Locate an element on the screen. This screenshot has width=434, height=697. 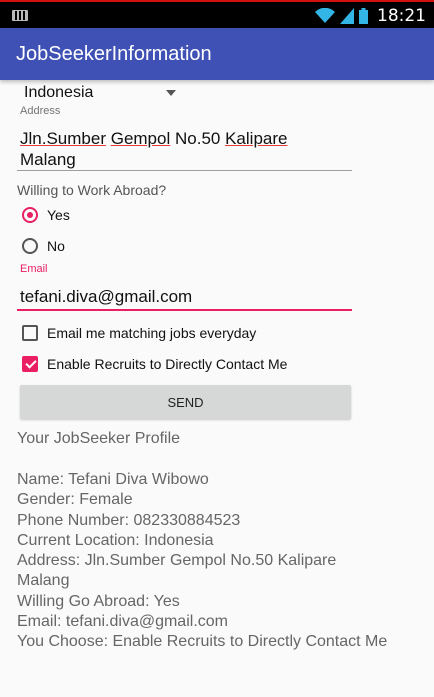
profile-line: Gender: Female is located at coordinates (75, 500).